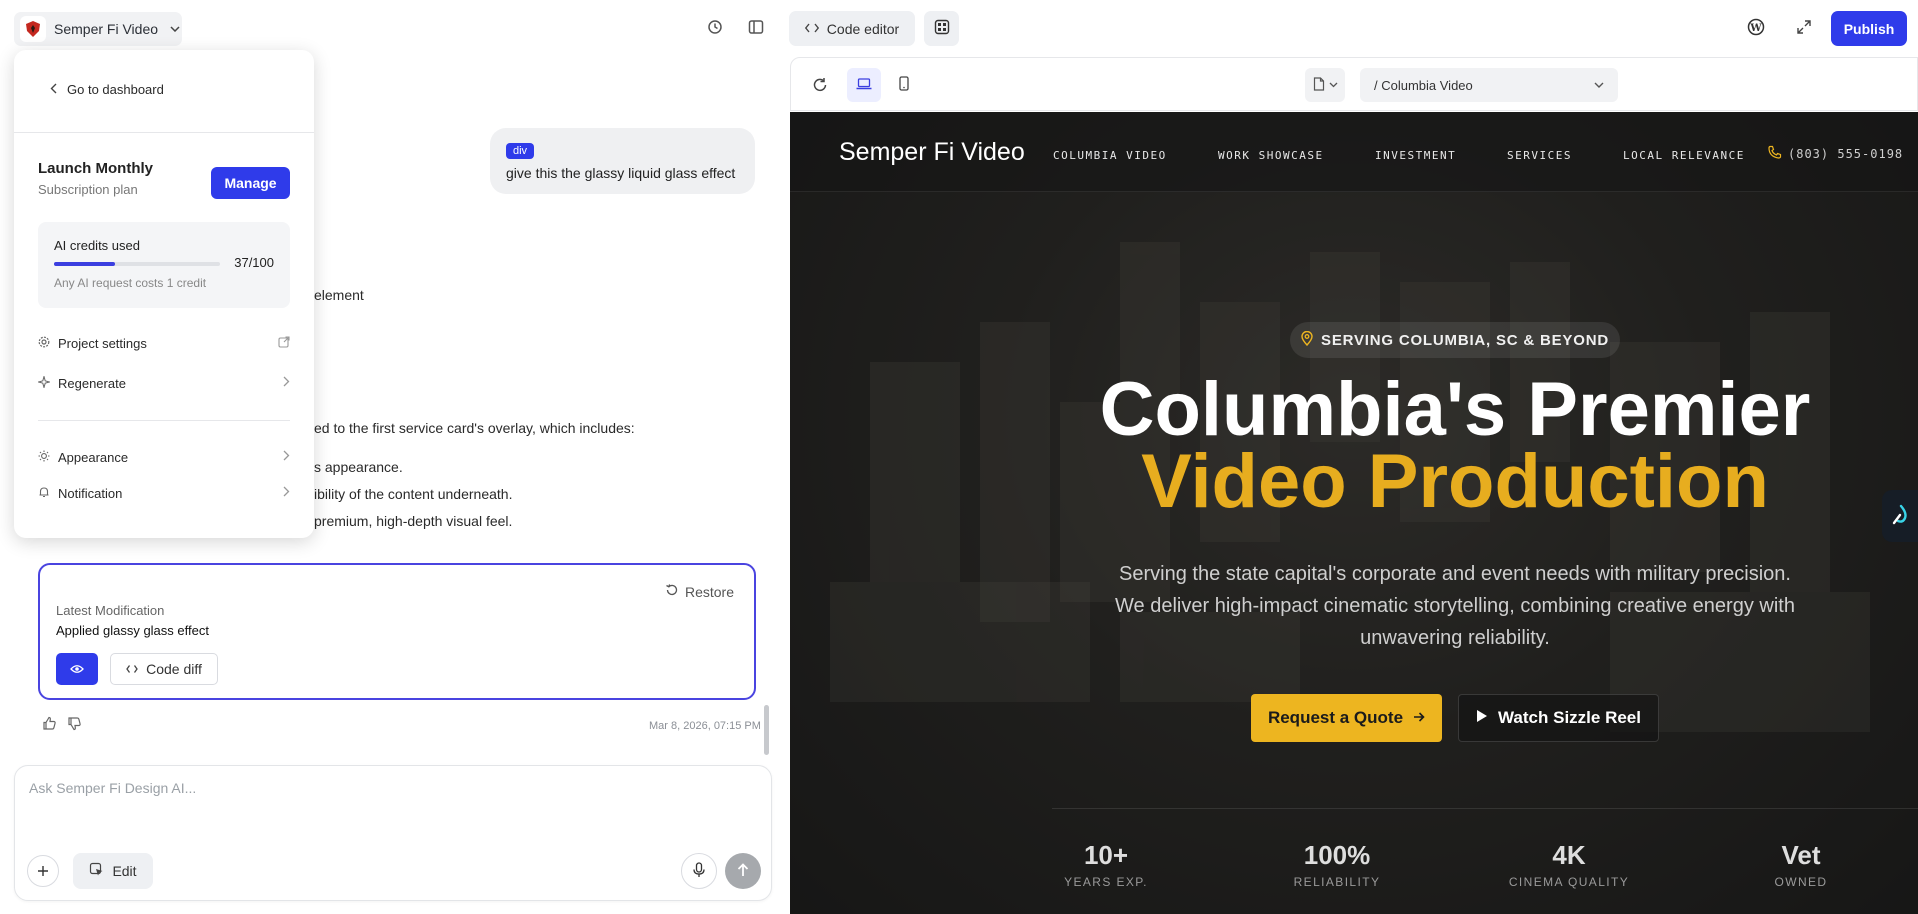  What do you see at coordinates (164, 493) in the screenshot?
I see `menu-item-notification: Notification` at bounding box center [164, 493].